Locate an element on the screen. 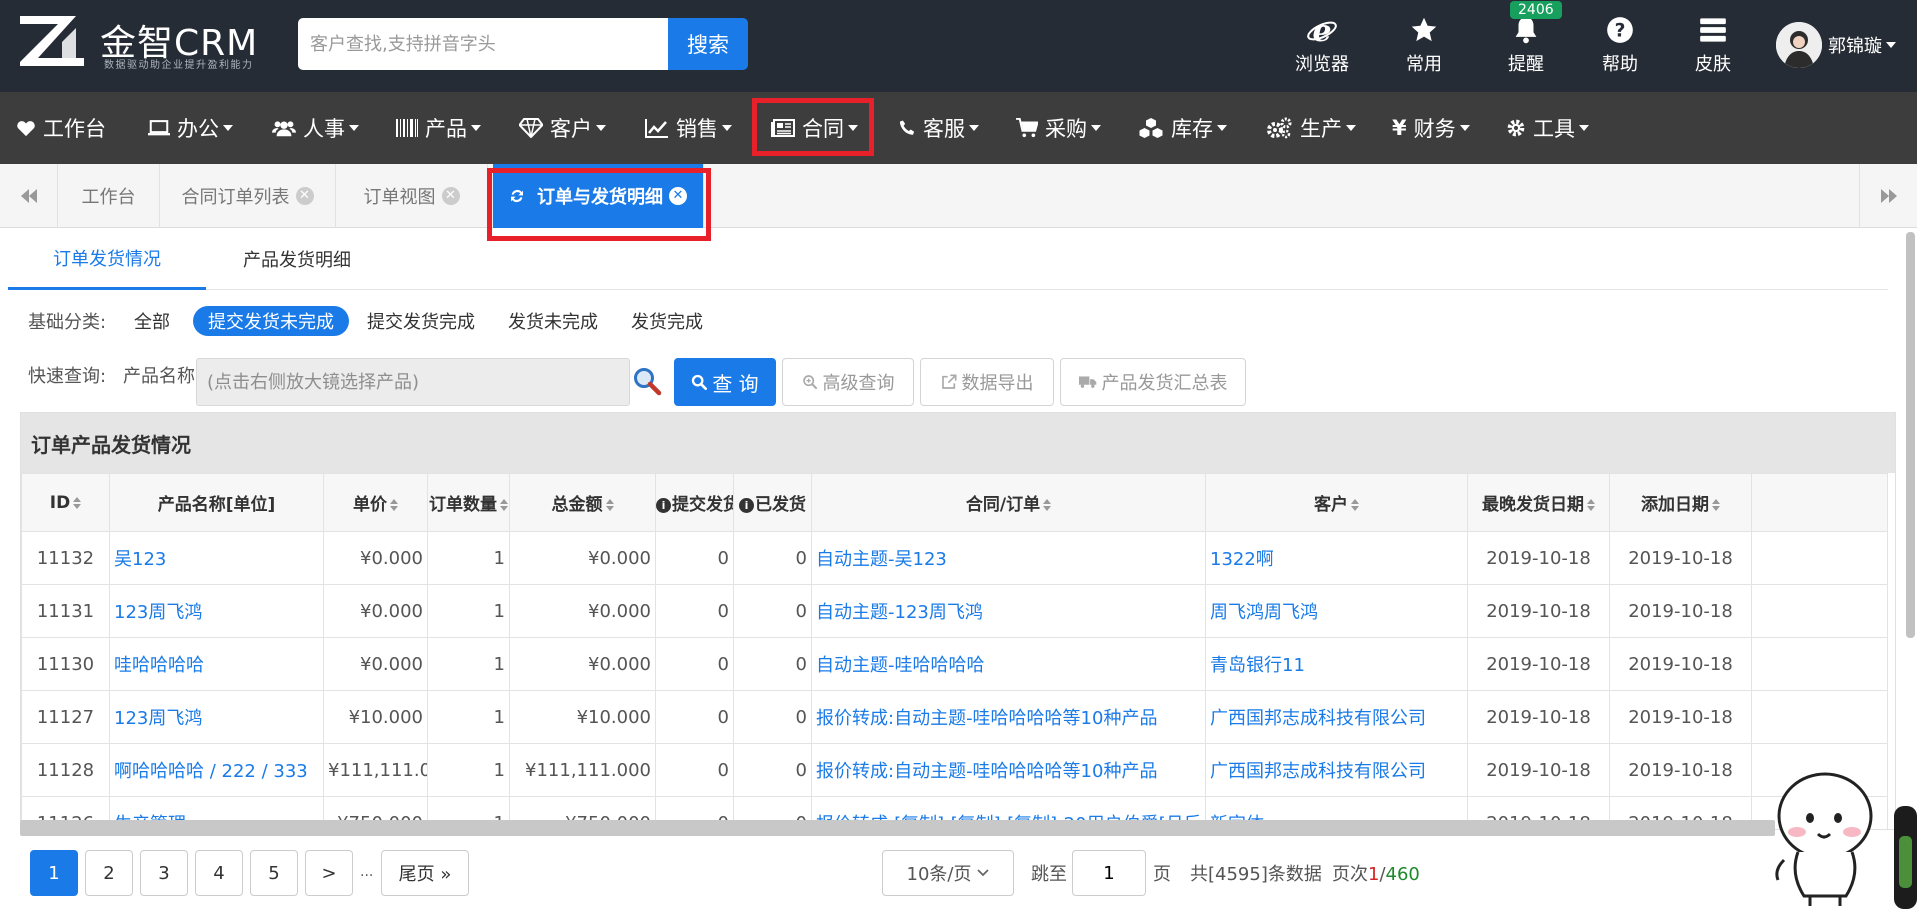  cell-product: 啊哈哈哈哈 / 222 / 333 is located at coordinates (216, 770).